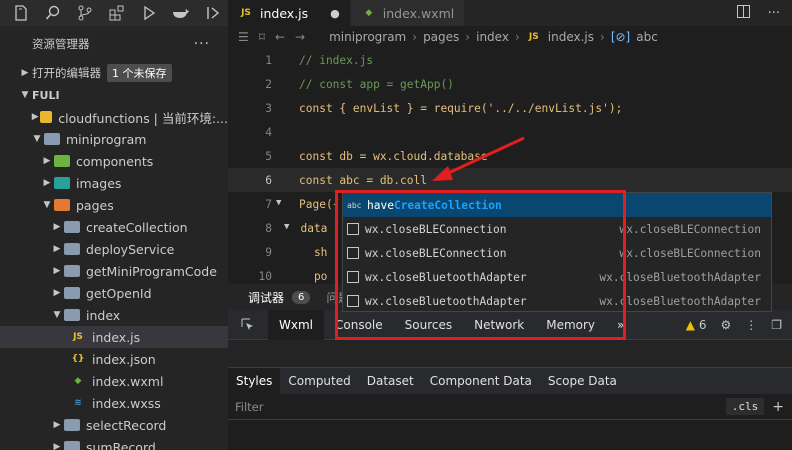 This screenshot has width=792, height=450. Describe the element at coordinates (300, 37) in the screenshot. I see `forward-arrow-icon: →` at that location.